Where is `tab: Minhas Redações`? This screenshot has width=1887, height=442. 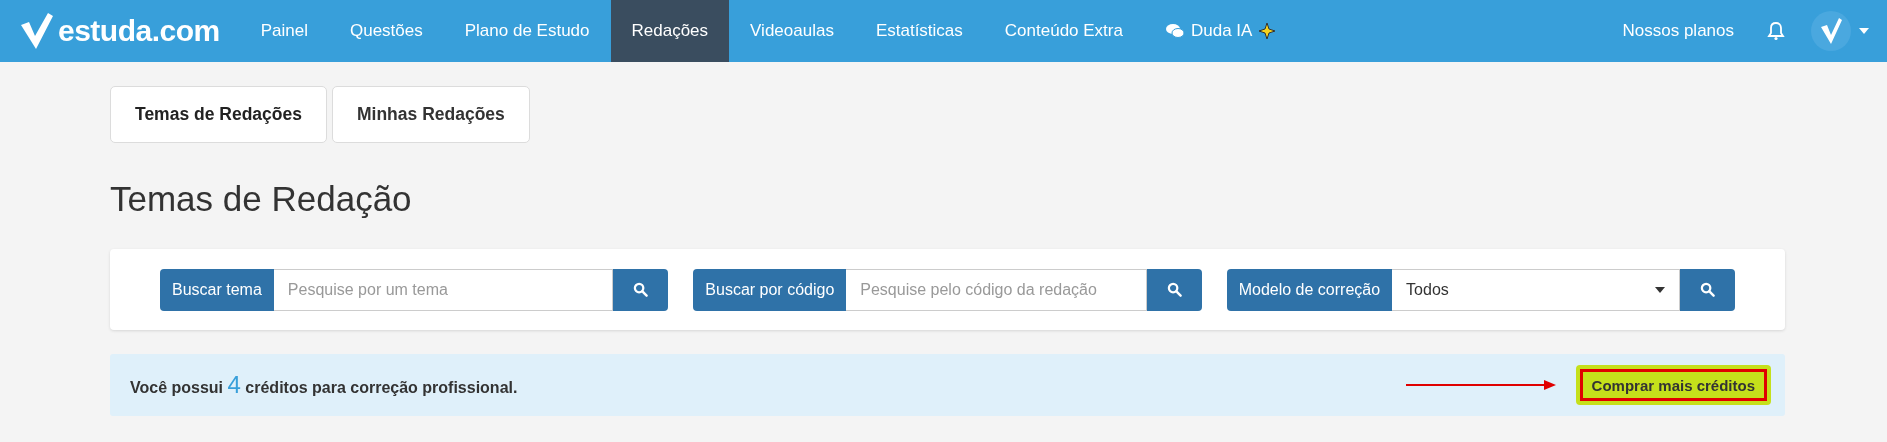 tab: Minhas Redações is located at coordinates (431, 114).